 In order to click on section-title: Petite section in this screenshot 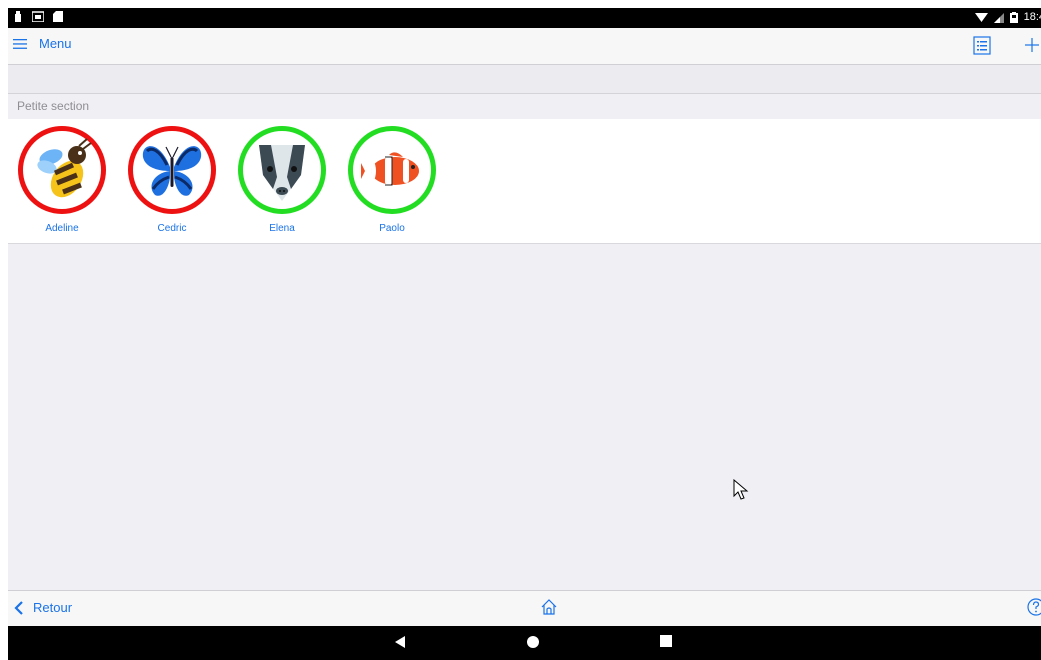, I will do `click(53, 106)`.